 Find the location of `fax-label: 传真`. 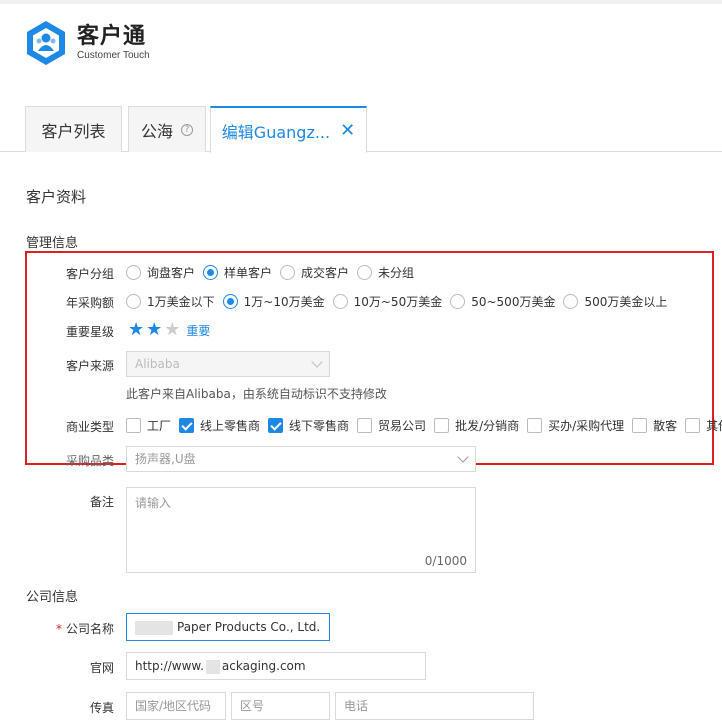

fax-label: 传真 is located at coordinates (101, 708).